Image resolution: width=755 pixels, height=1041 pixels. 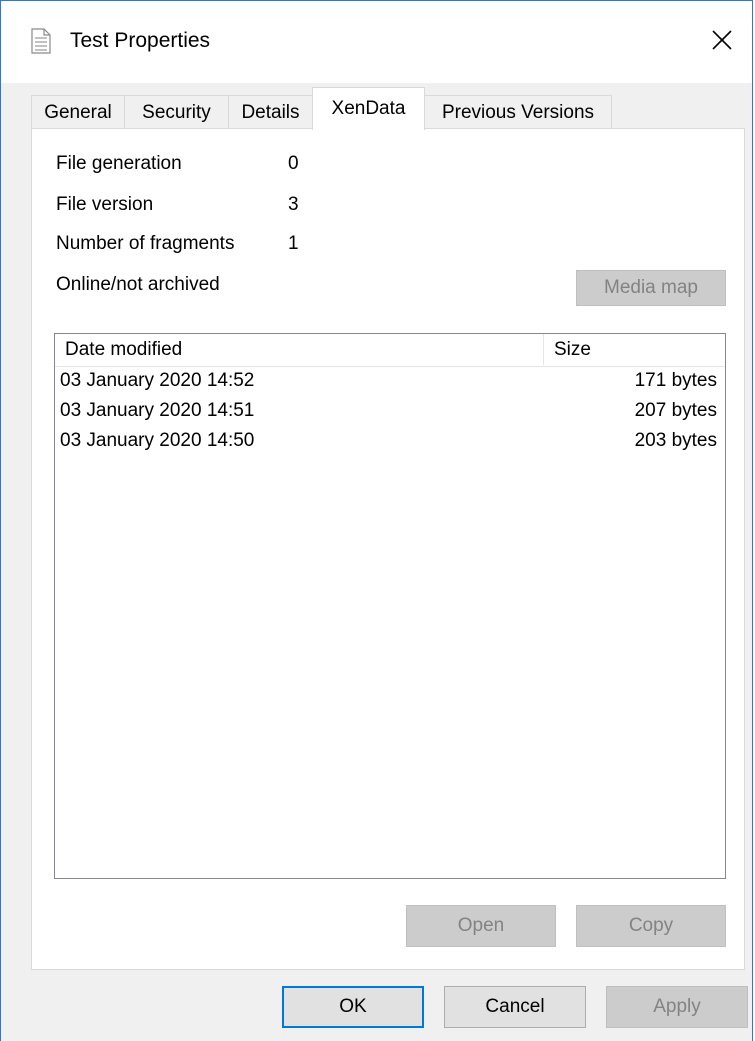 I want to click on apply-button: Apply, so click(x=677, y=1007).